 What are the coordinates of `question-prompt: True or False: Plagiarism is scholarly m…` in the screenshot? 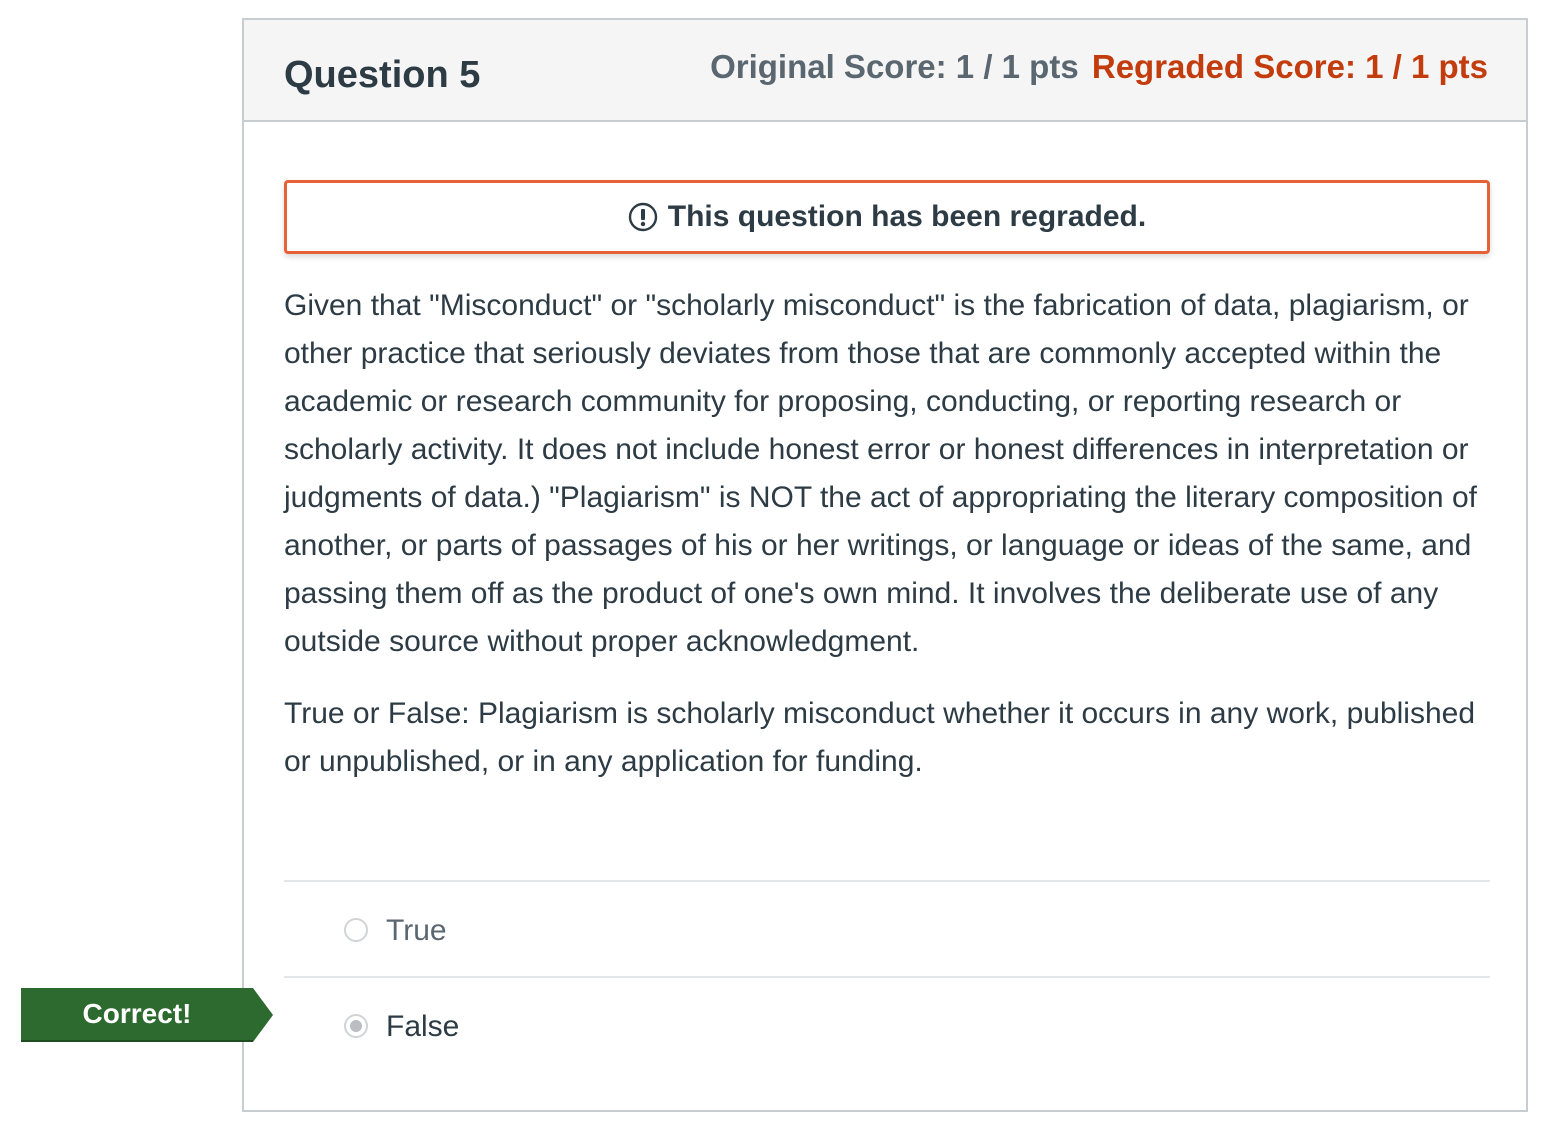 It's located at (880, 737).